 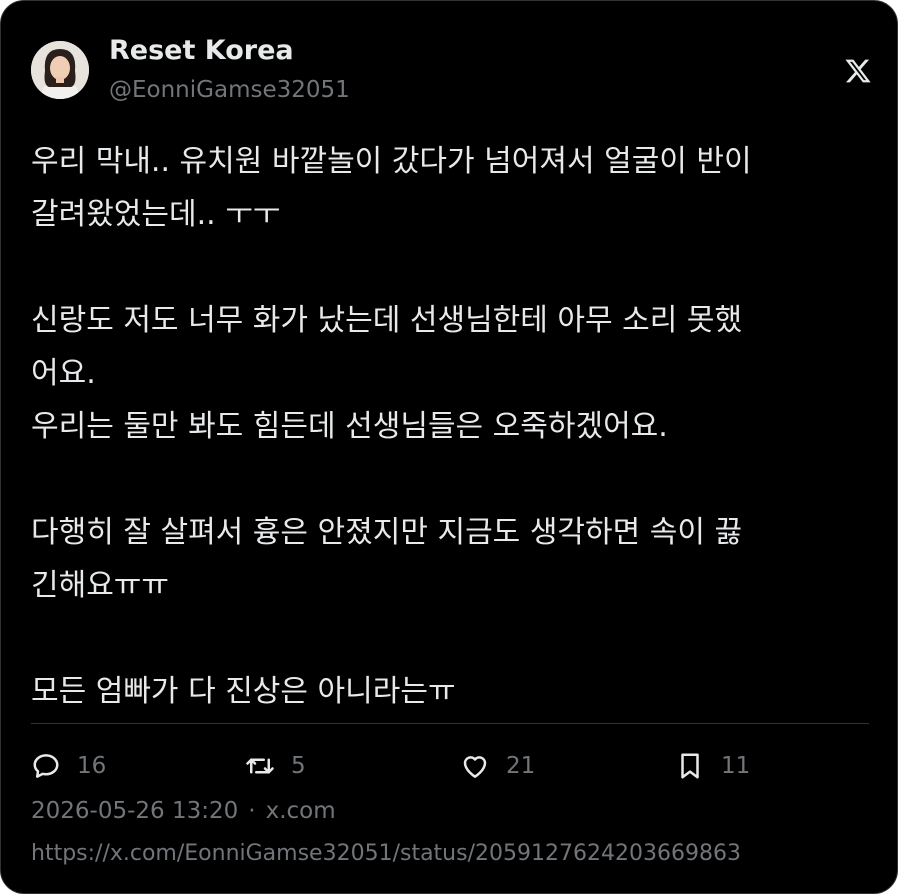 What do you see at coordinates (275, 766) in the screenshot?
I see `repost-button: 5` at bounding box center [275, 766].